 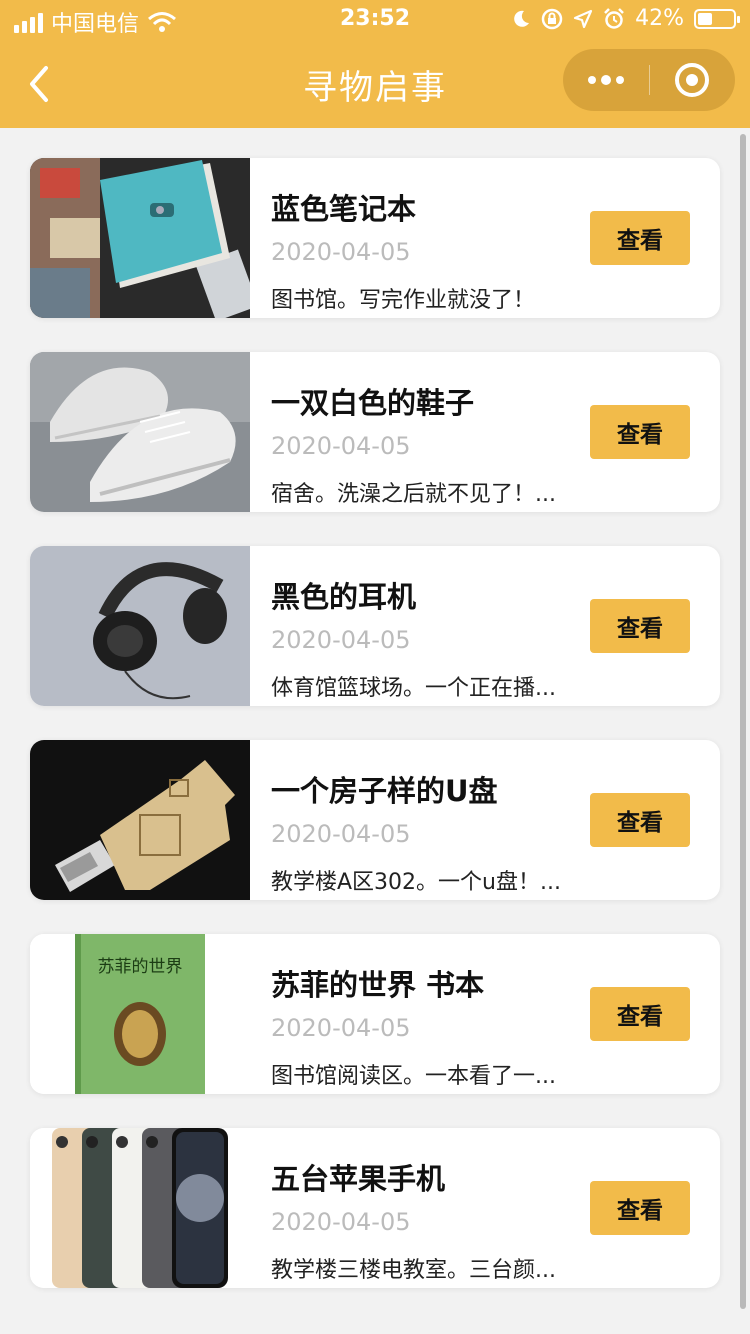 I want to click on header-bar: 中国电信 23:52 42% 寻物启事, so click(x=375, y=64).